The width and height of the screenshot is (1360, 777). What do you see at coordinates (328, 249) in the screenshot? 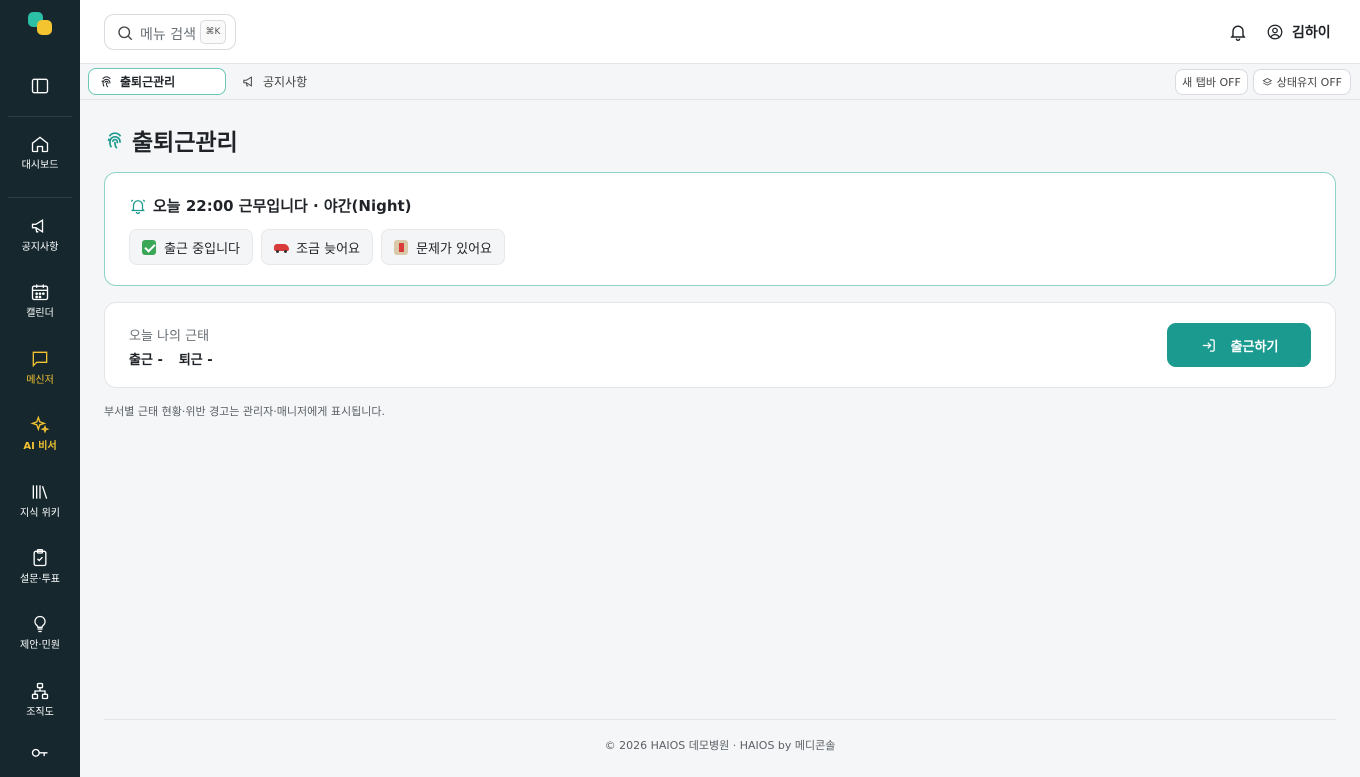
I see `quick-button-label: 조금 늦어요` at bounding box center [328, 249].